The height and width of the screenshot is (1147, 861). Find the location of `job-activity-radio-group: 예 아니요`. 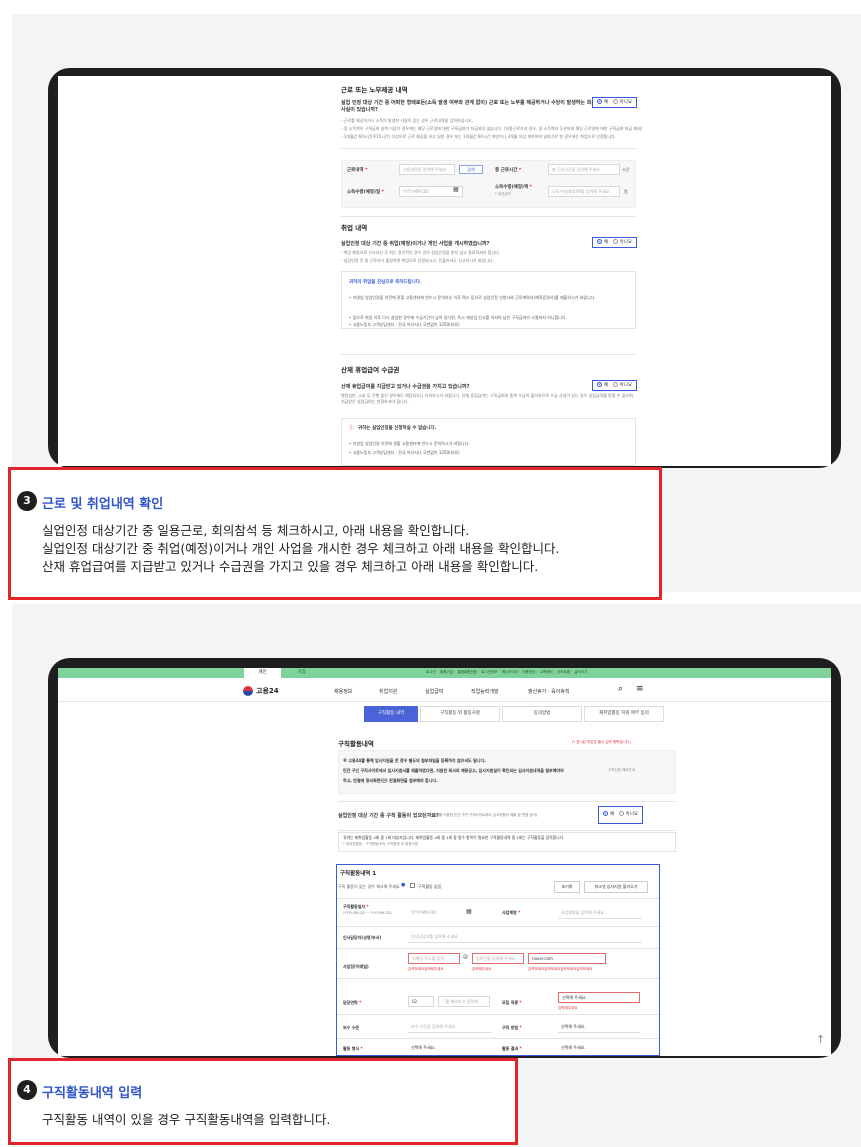

job-activity-radio-group: 예 아니요 is located at coordinates (620, 815).